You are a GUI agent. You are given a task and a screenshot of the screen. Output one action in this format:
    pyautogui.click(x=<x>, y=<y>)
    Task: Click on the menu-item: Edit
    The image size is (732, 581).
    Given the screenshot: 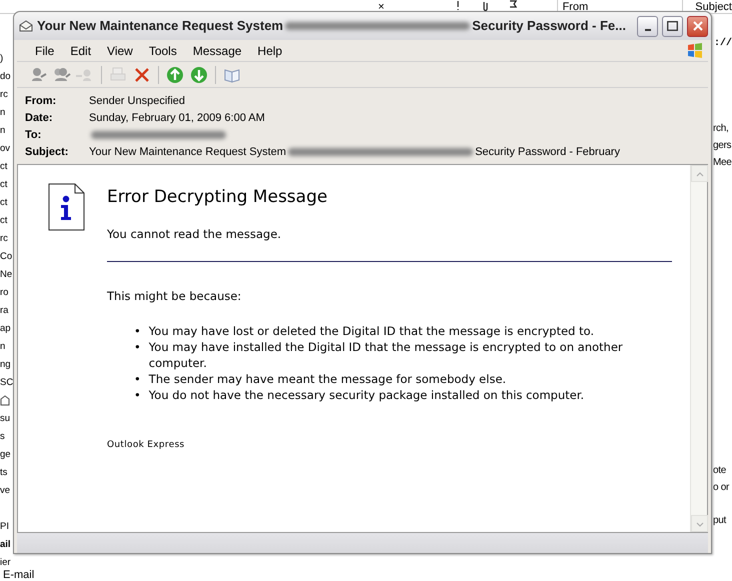 What is the action you would take?
    pyautogui.click(x=81, y=51)
    